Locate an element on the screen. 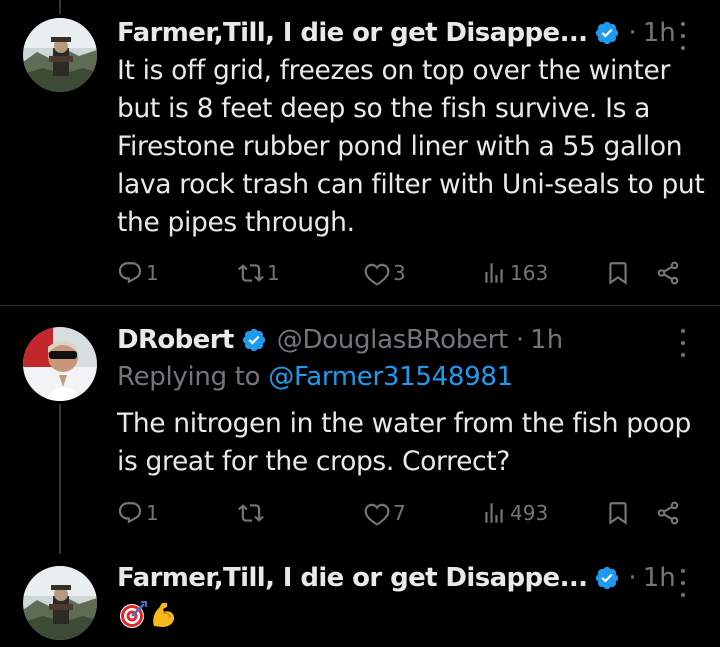  post-divider is located at coordinates (360, 305).